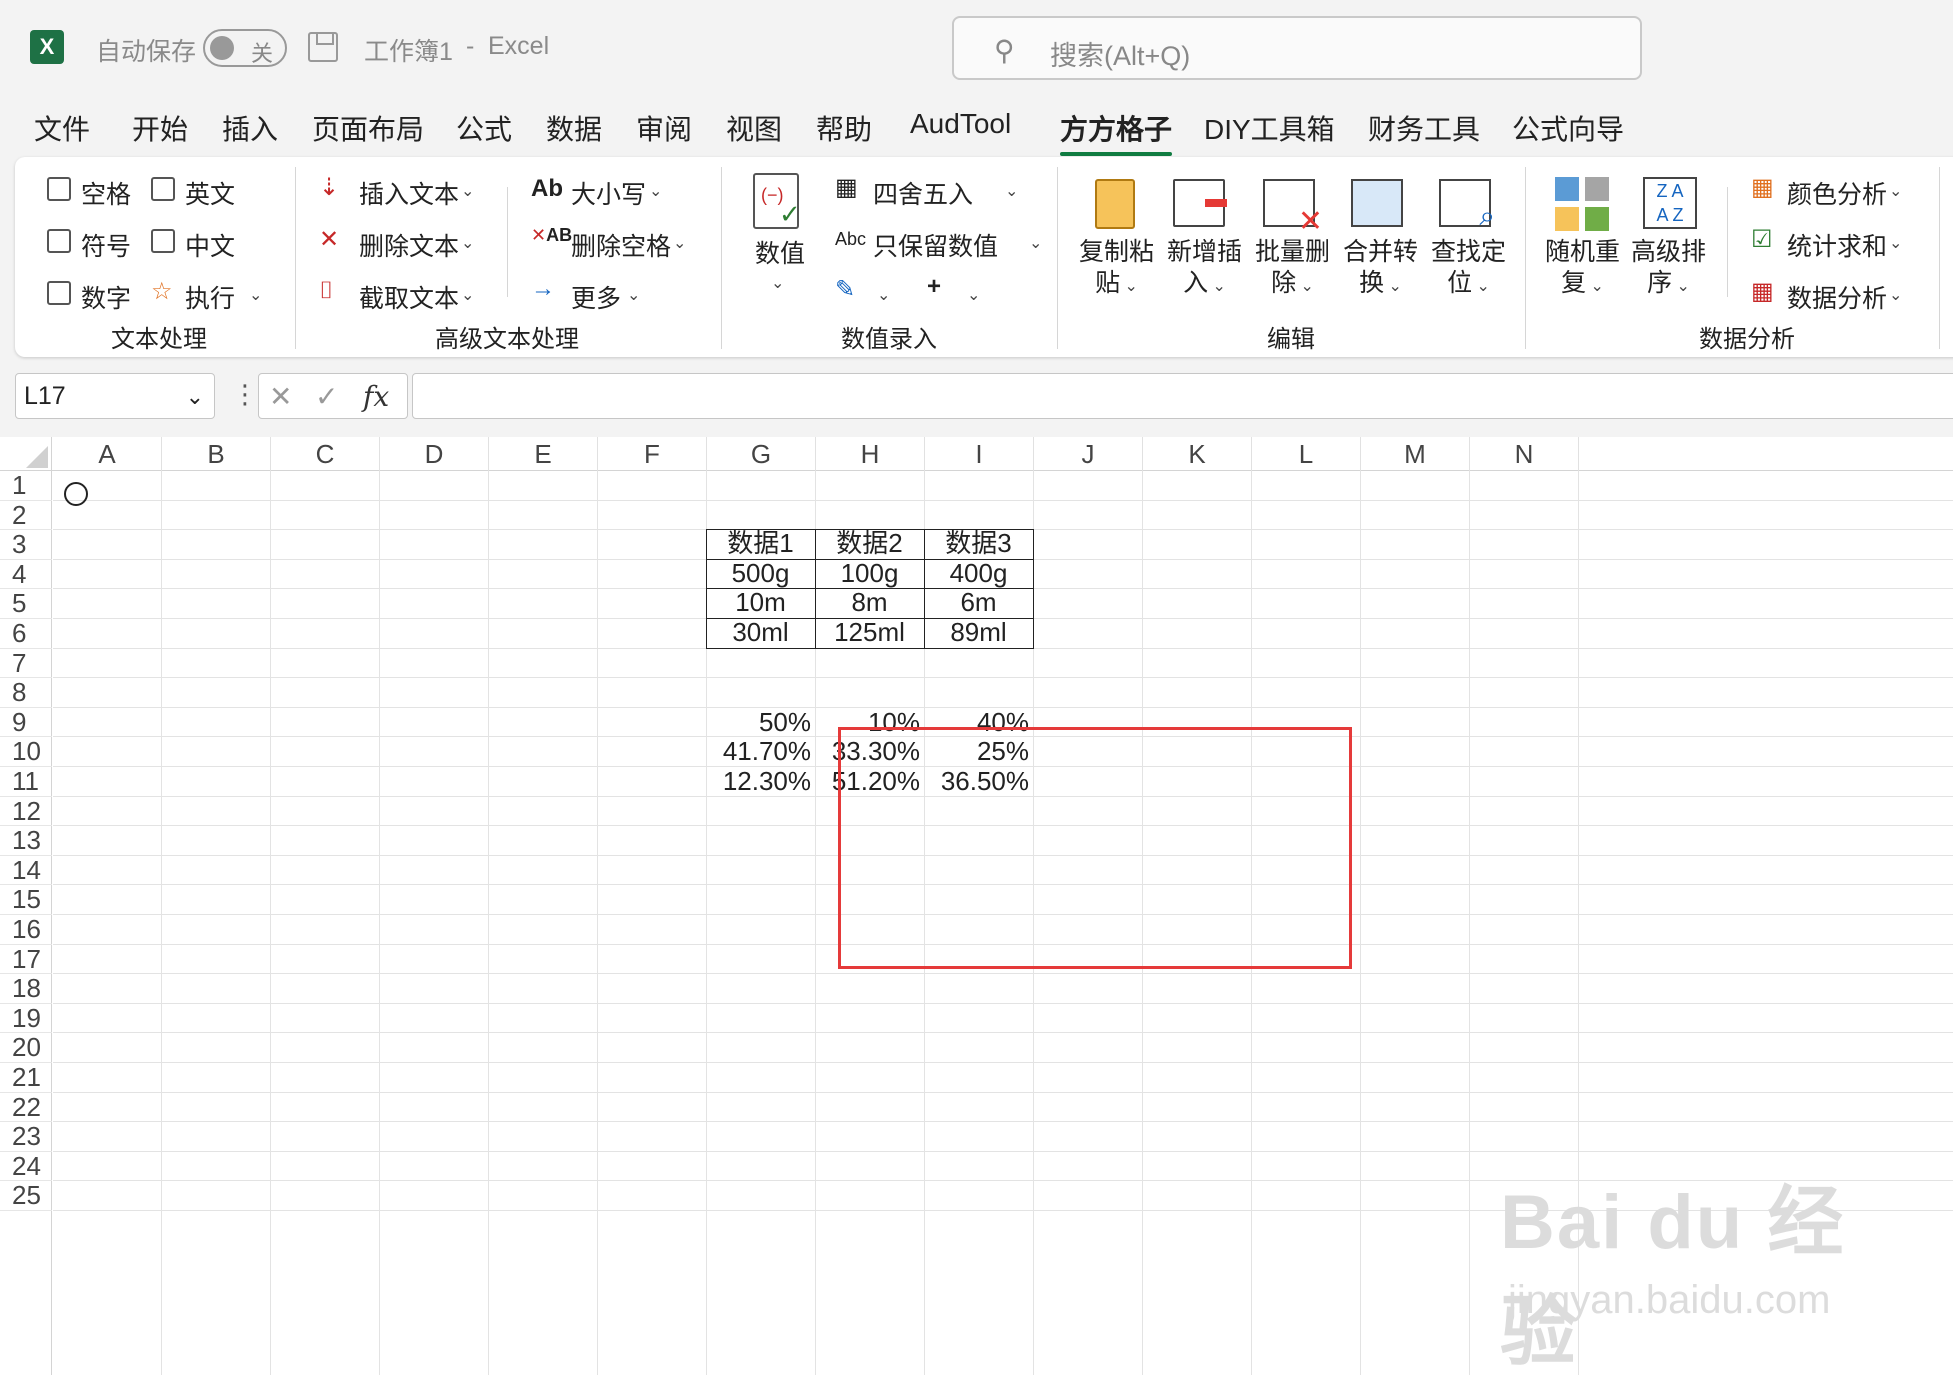 The width and height of the screenshot is (1953, 1375). I want to click on more-button: 更多, so click(596, 297).